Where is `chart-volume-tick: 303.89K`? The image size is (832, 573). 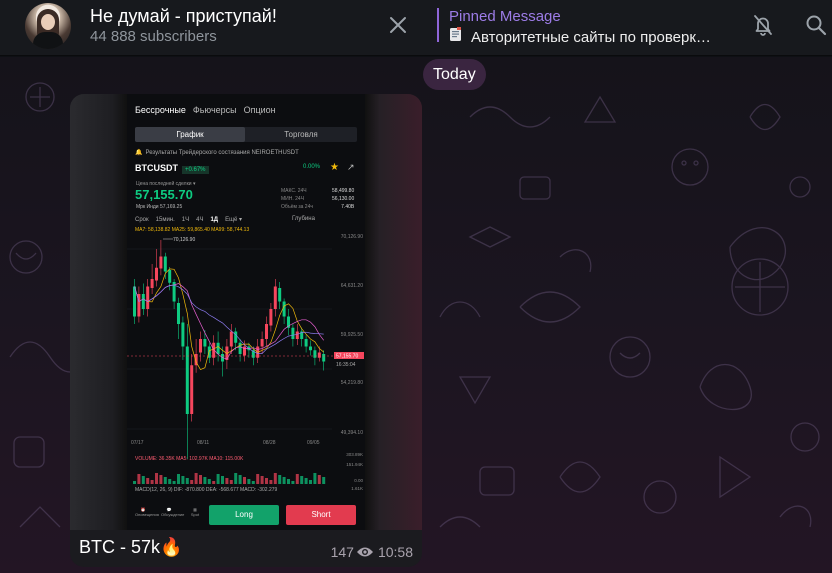
chart-volume-tick: 303.89K is located at coordinates (354, 454).